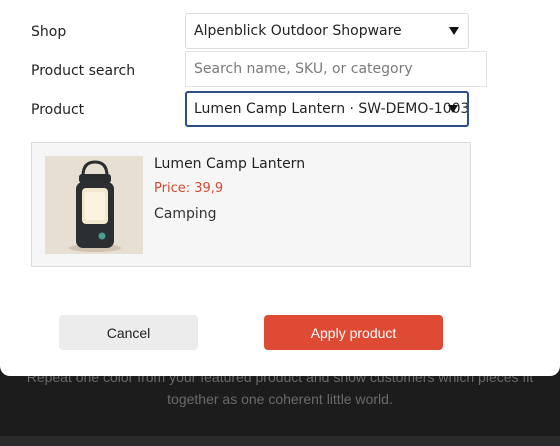  I want to click on shop-select-value: Alpenblick Outdoor Shopware, so click(298, 31).